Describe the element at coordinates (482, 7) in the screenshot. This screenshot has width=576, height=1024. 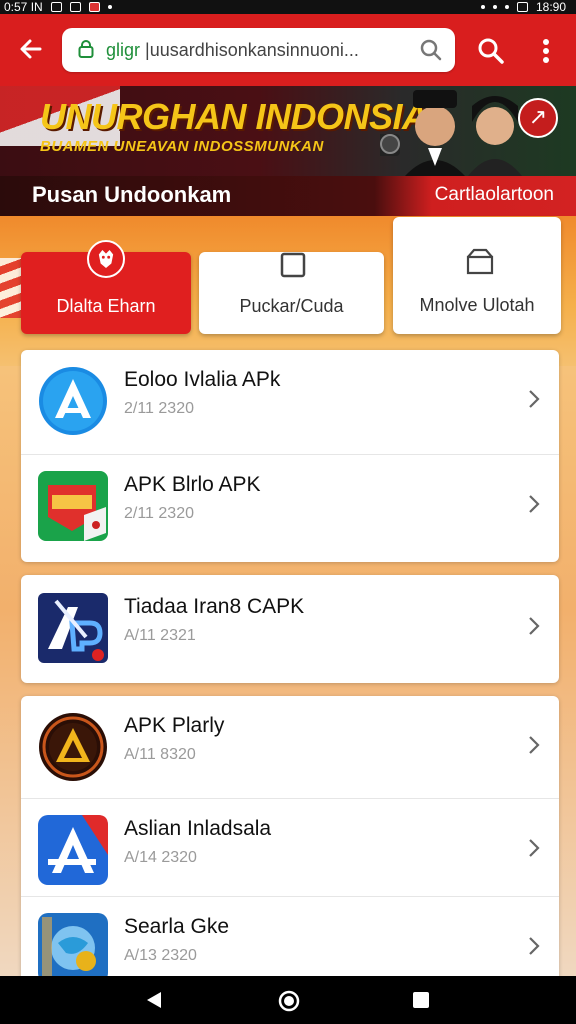
I see `location-icon` at that location.